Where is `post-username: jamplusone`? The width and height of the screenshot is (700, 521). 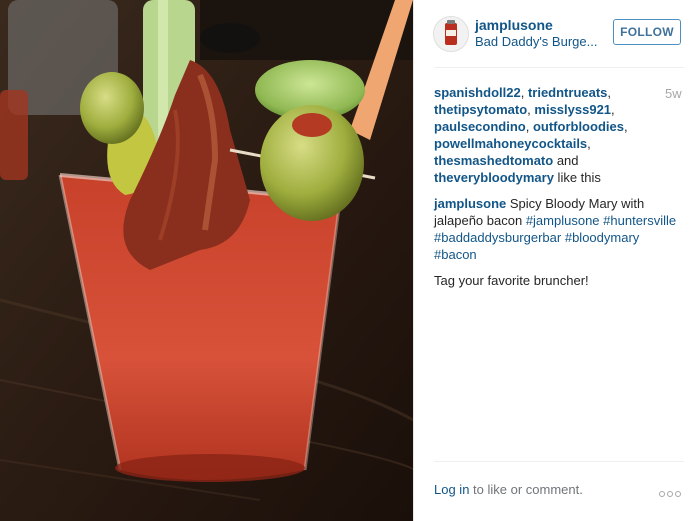 post-username: jamplusone is located at coordinates (514, 25).